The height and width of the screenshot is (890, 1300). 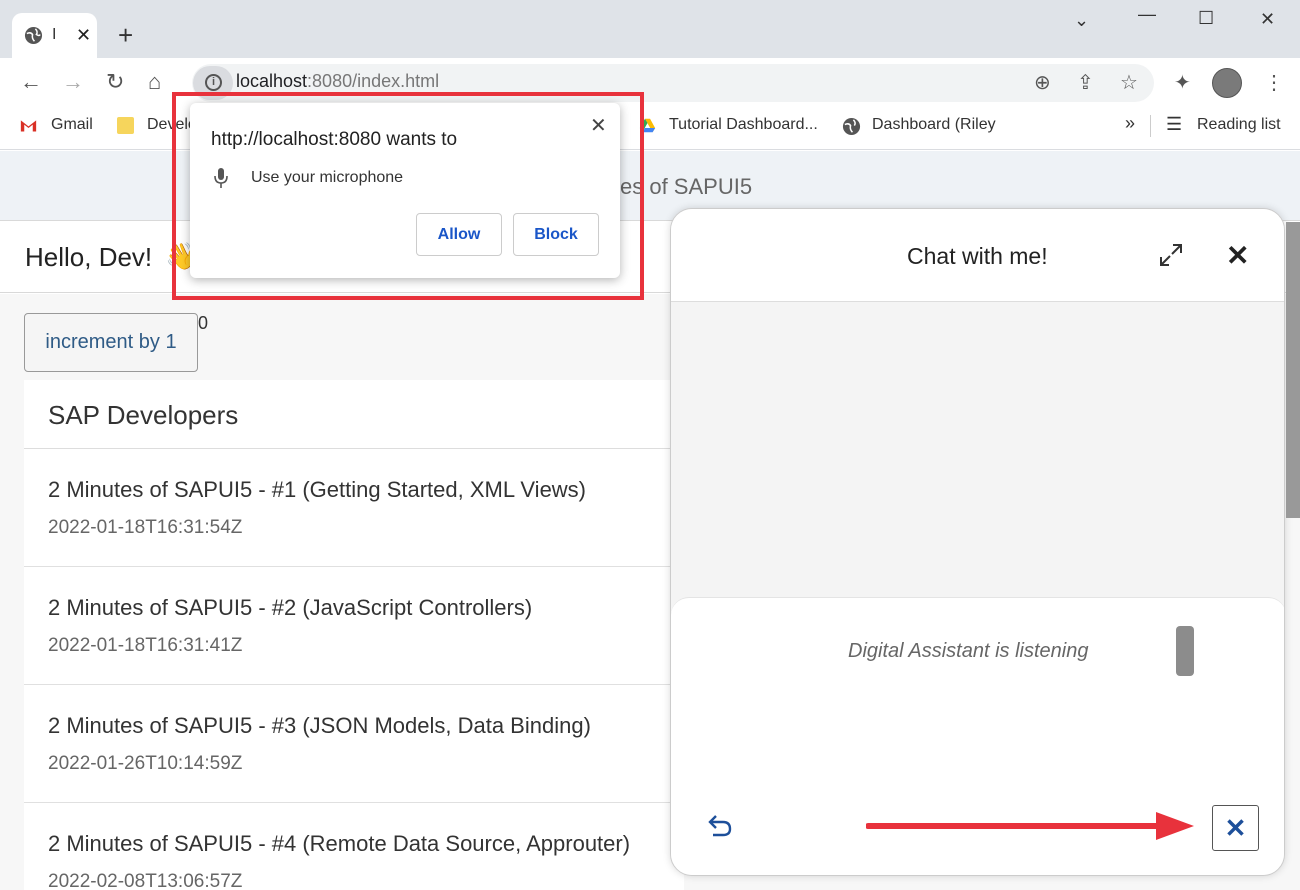 What do you see at coordinates (1239, 125) in the screenshot?
I see `reading-list-link: Reading list` at bounding box center [1239, 125].